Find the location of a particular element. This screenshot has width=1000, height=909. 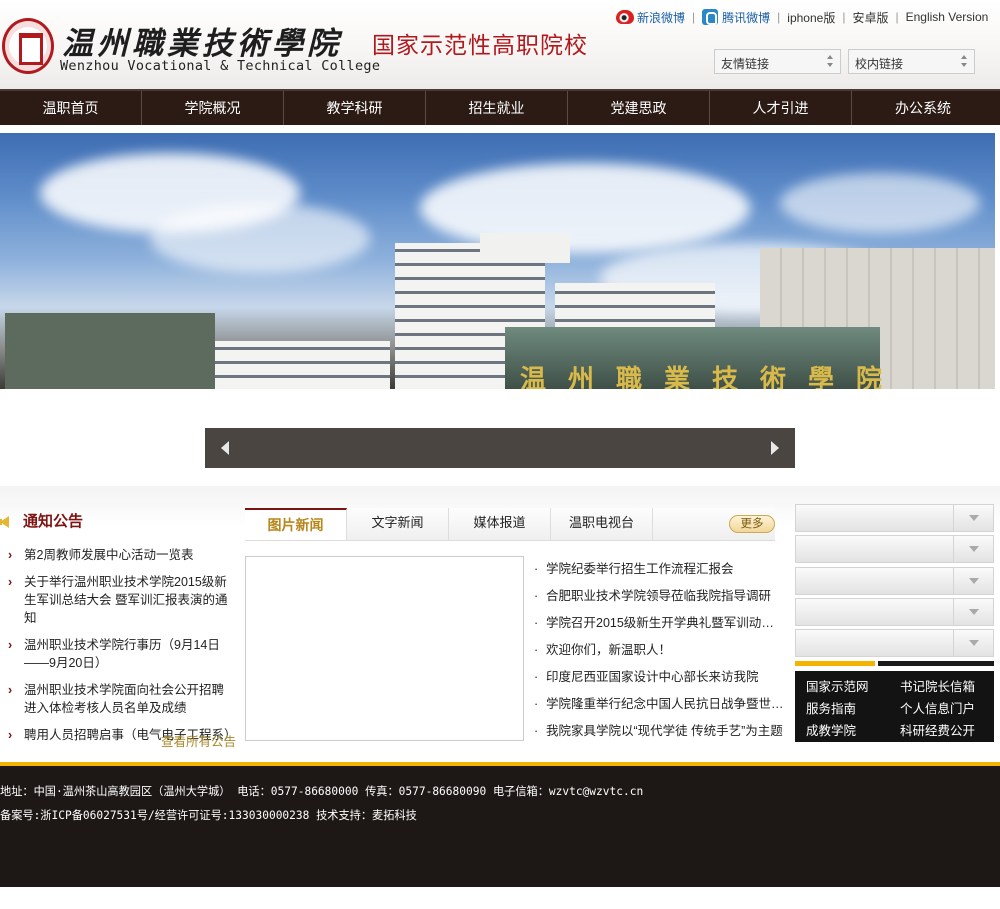

news-item: 学院纪委举行招生工作流程汇报会 is located at coordinates (659, 571).